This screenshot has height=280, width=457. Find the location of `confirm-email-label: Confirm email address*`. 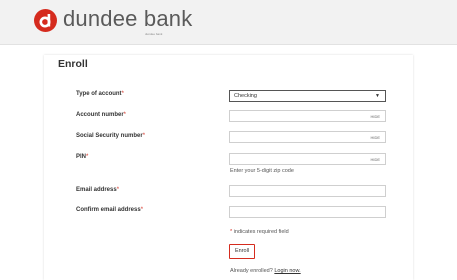

confirm-email-label: Confirm email address* is located at coordinates (109, 210).